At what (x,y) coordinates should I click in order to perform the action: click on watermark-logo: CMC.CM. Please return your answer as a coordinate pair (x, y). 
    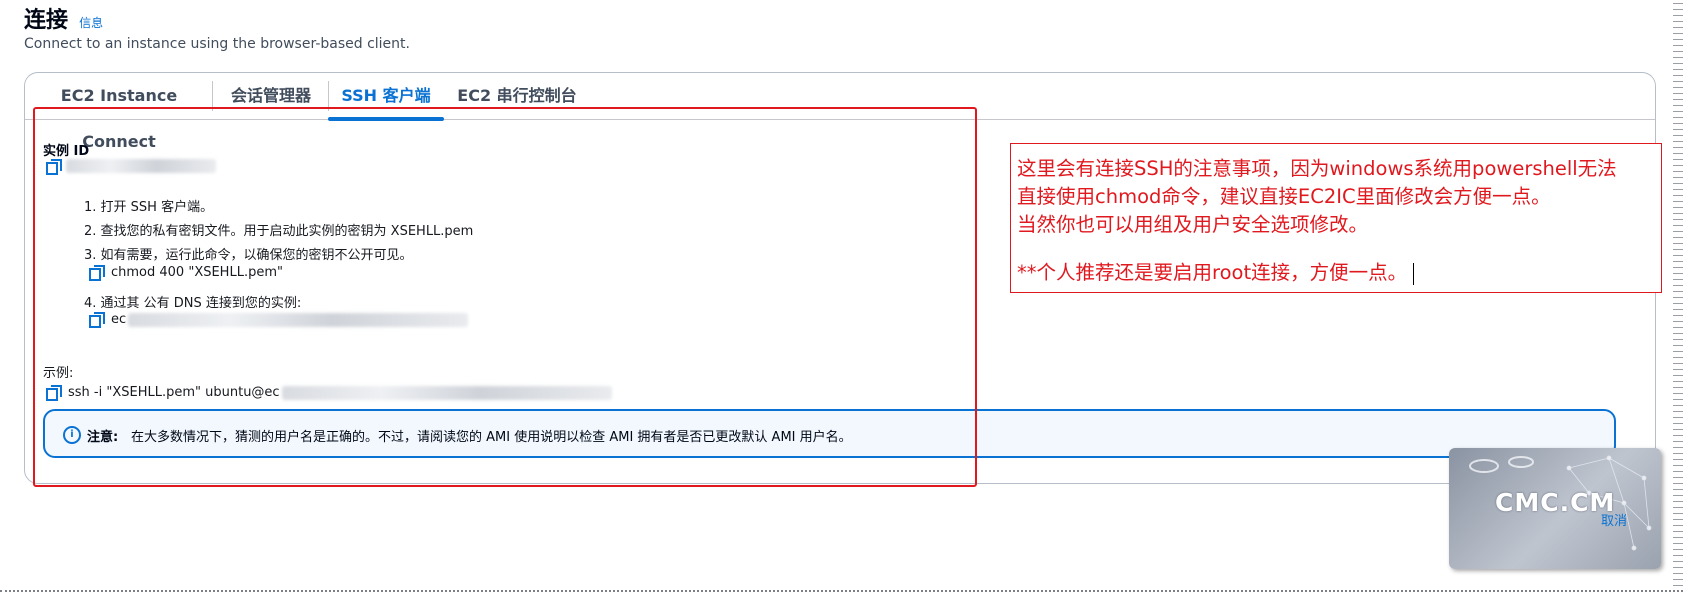
    Looking at the image, I should click on (1555, 502).